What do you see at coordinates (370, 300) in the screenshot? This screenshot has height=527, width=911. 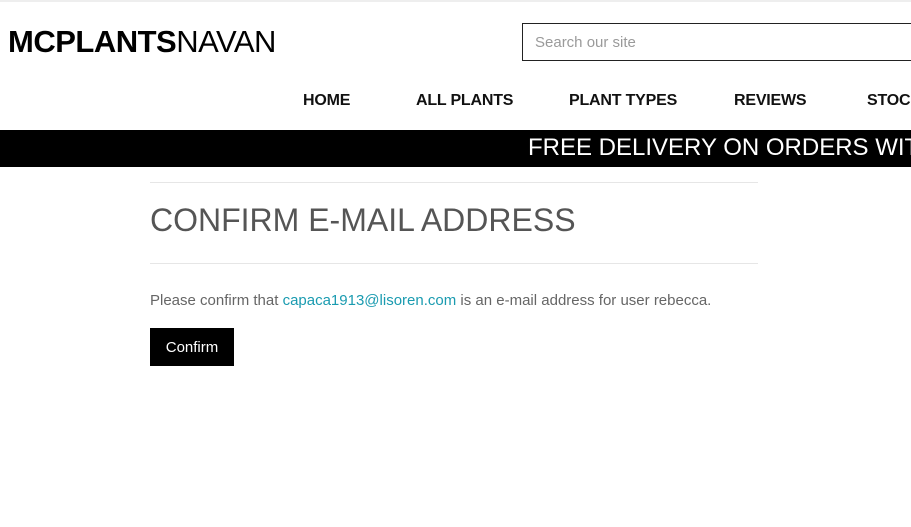 I see `email-link: capaca1913@lisoren.com` at bounding box center [370, 300].